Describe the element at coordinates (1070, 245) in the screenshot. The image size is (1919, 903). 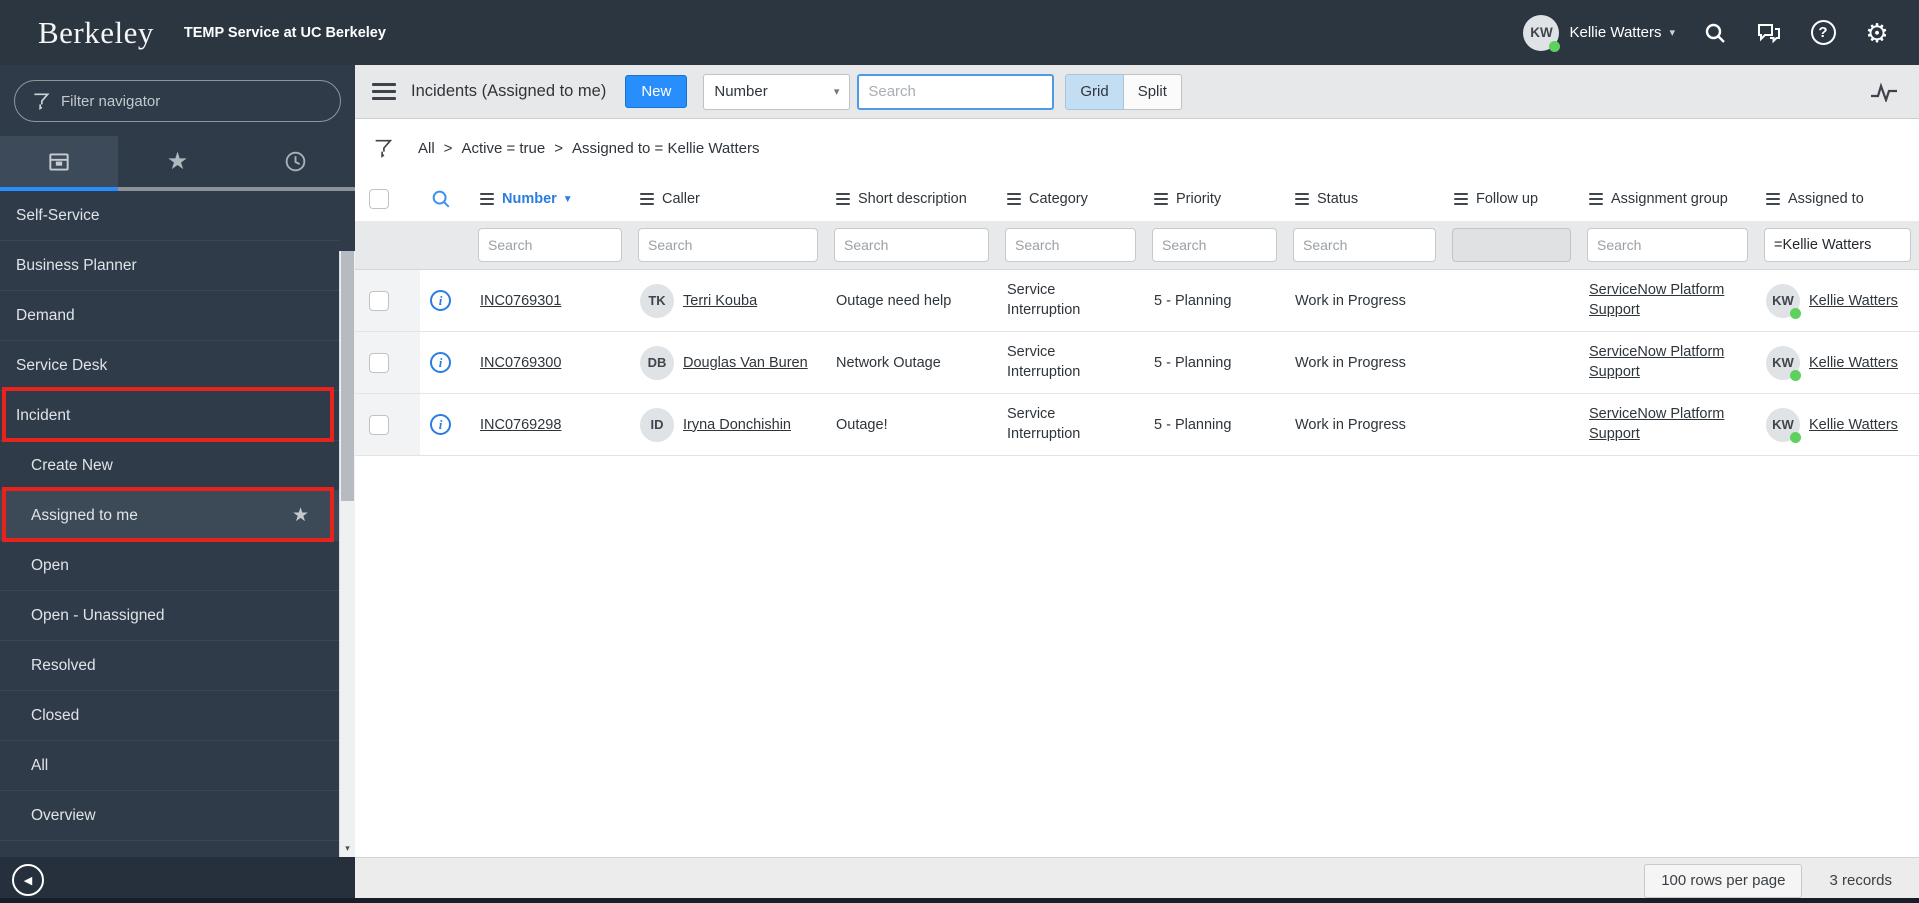
I see `filter-input-category` at that location.